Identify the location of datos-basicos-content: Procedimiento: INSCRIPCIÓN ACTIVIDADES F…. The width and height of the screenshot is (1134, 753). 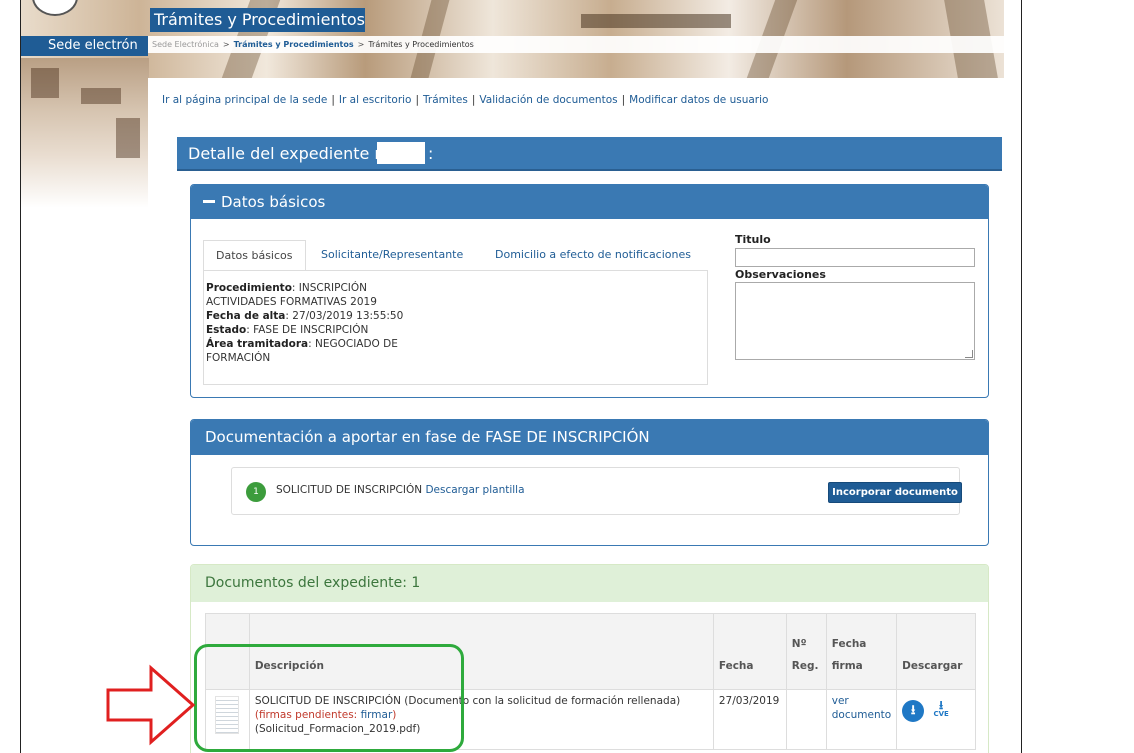
(455, 327).